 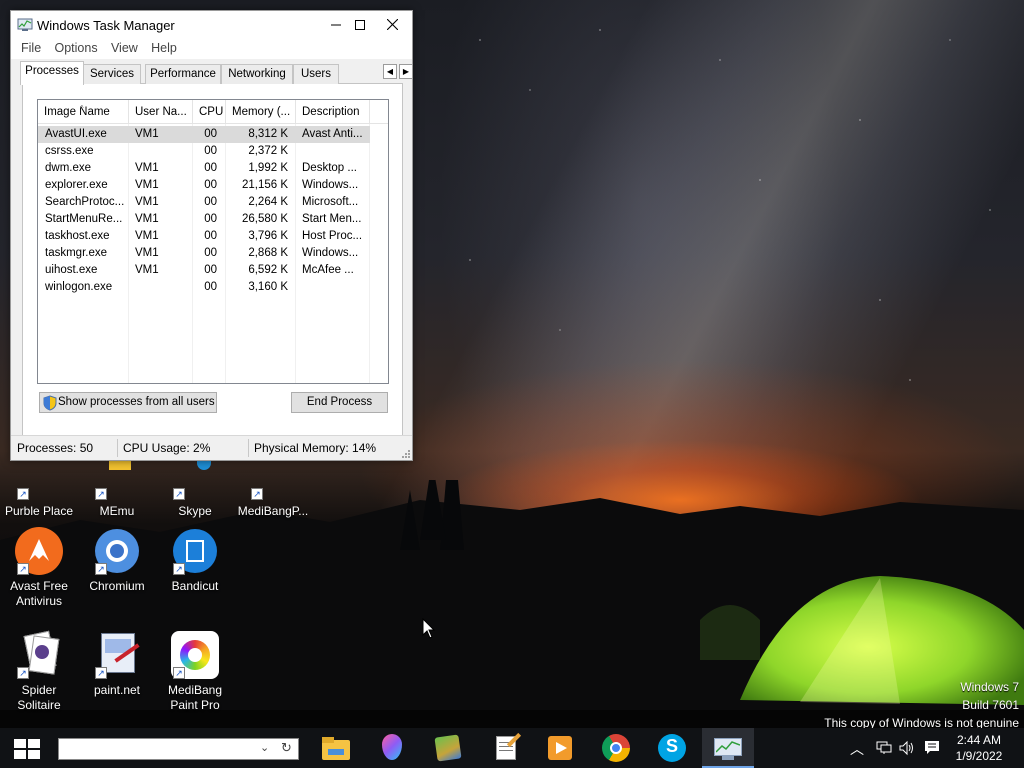 I want to click on resize-grip-icon, so click(x=405, y=453).